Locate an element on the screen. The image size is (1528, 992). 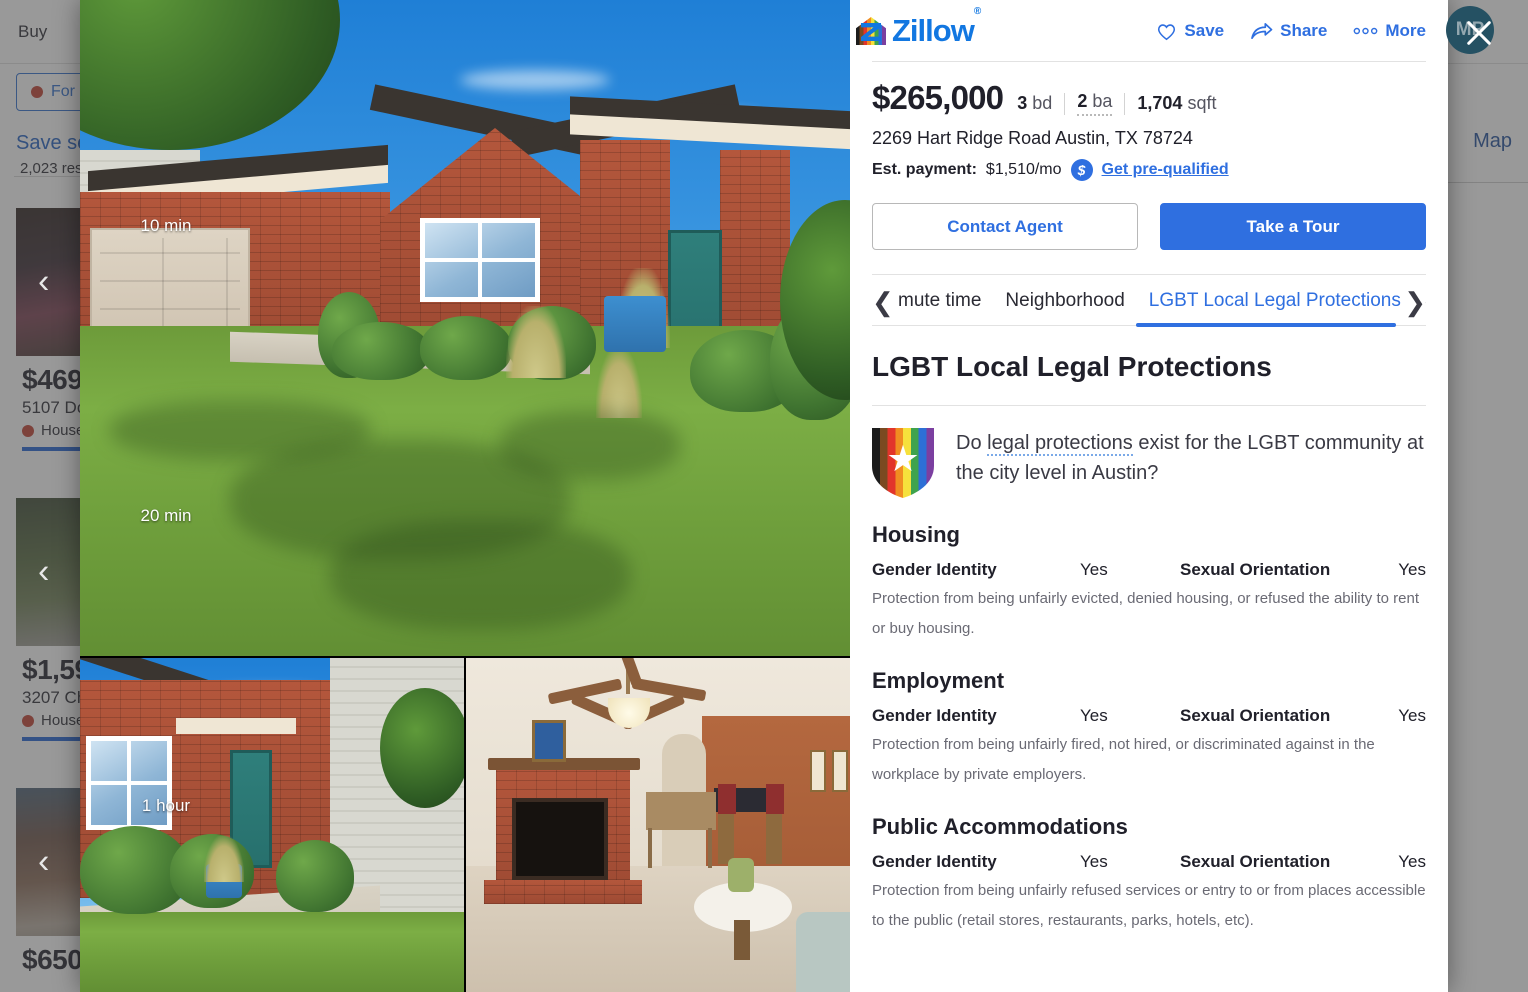
share-arrow-icon is located at coordinates (1262, 30).